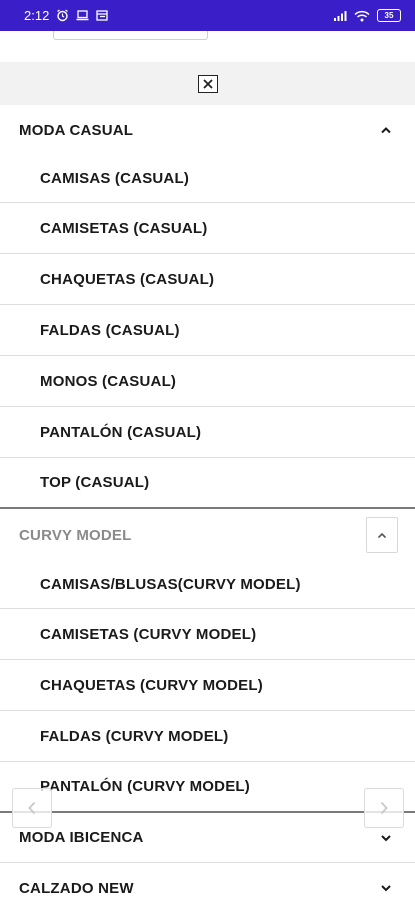 The width and height of the screenshot is (415, 913). I want to click on menu-item: CAMISAS/BLUSAS(CURVY MODEL), so click(207, 585).